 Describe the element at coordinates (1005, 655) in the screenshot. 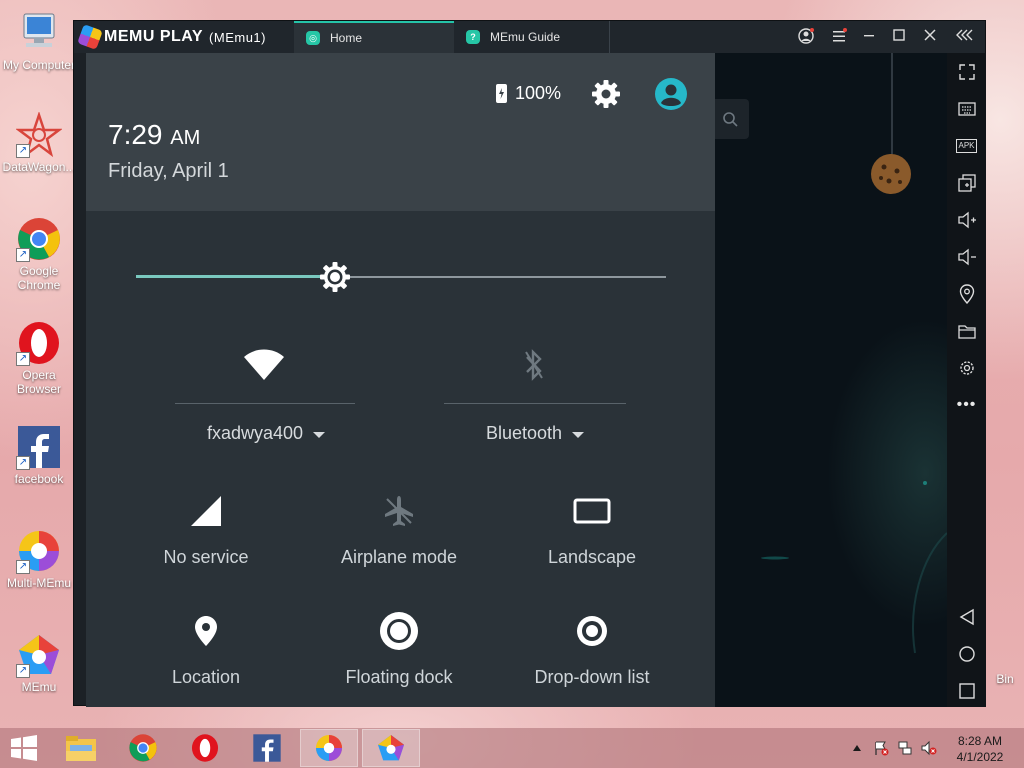

I see `recycle-bin-icon` at that location.